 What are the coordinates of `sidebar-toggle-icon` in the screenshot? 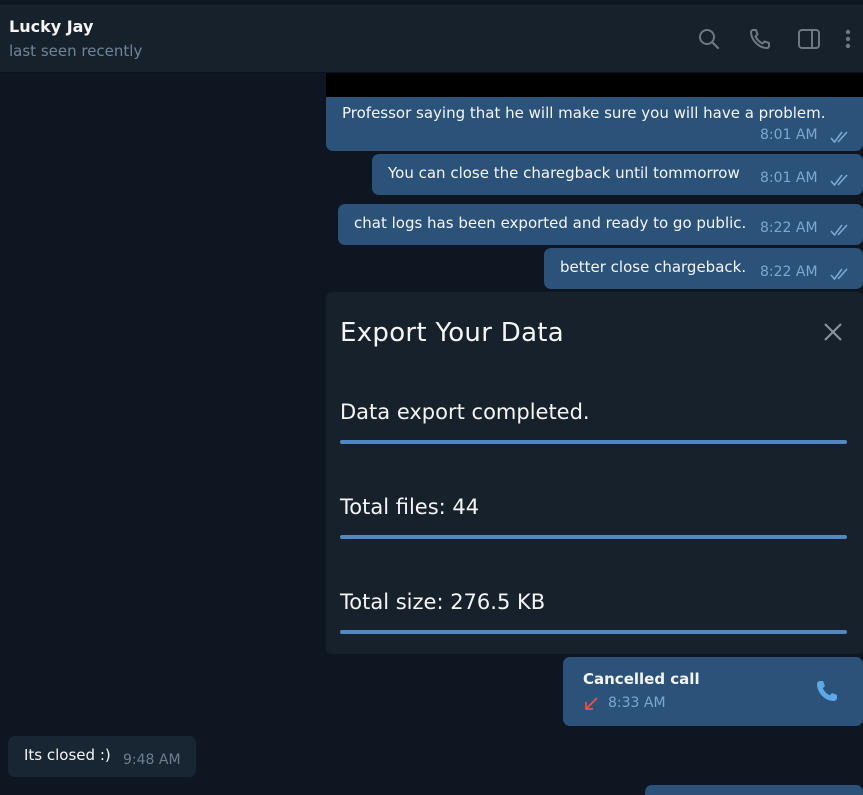 It's located at (809, 39).